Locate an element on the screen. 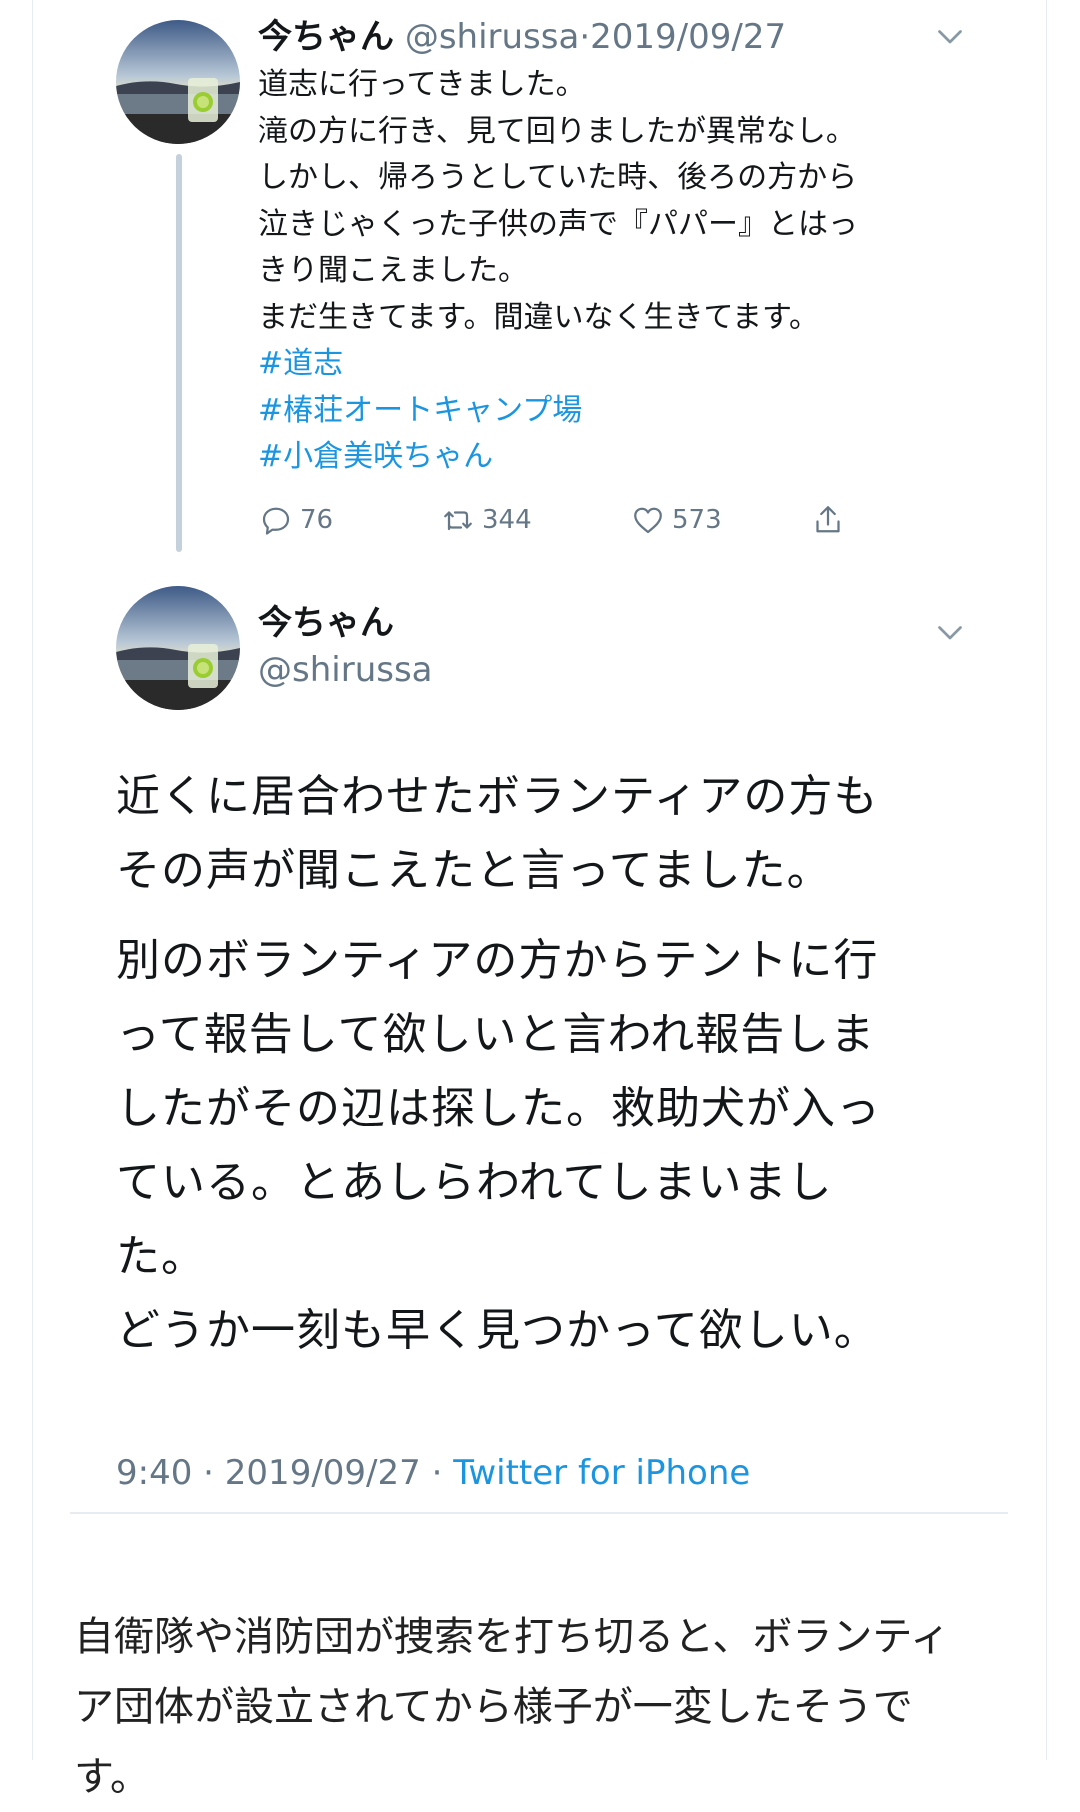 This screenshot has width=1080, height=1812. tweet1-header: 今ちゃん @shirussa·2019/09/27 is located at coordinates (522, 37).